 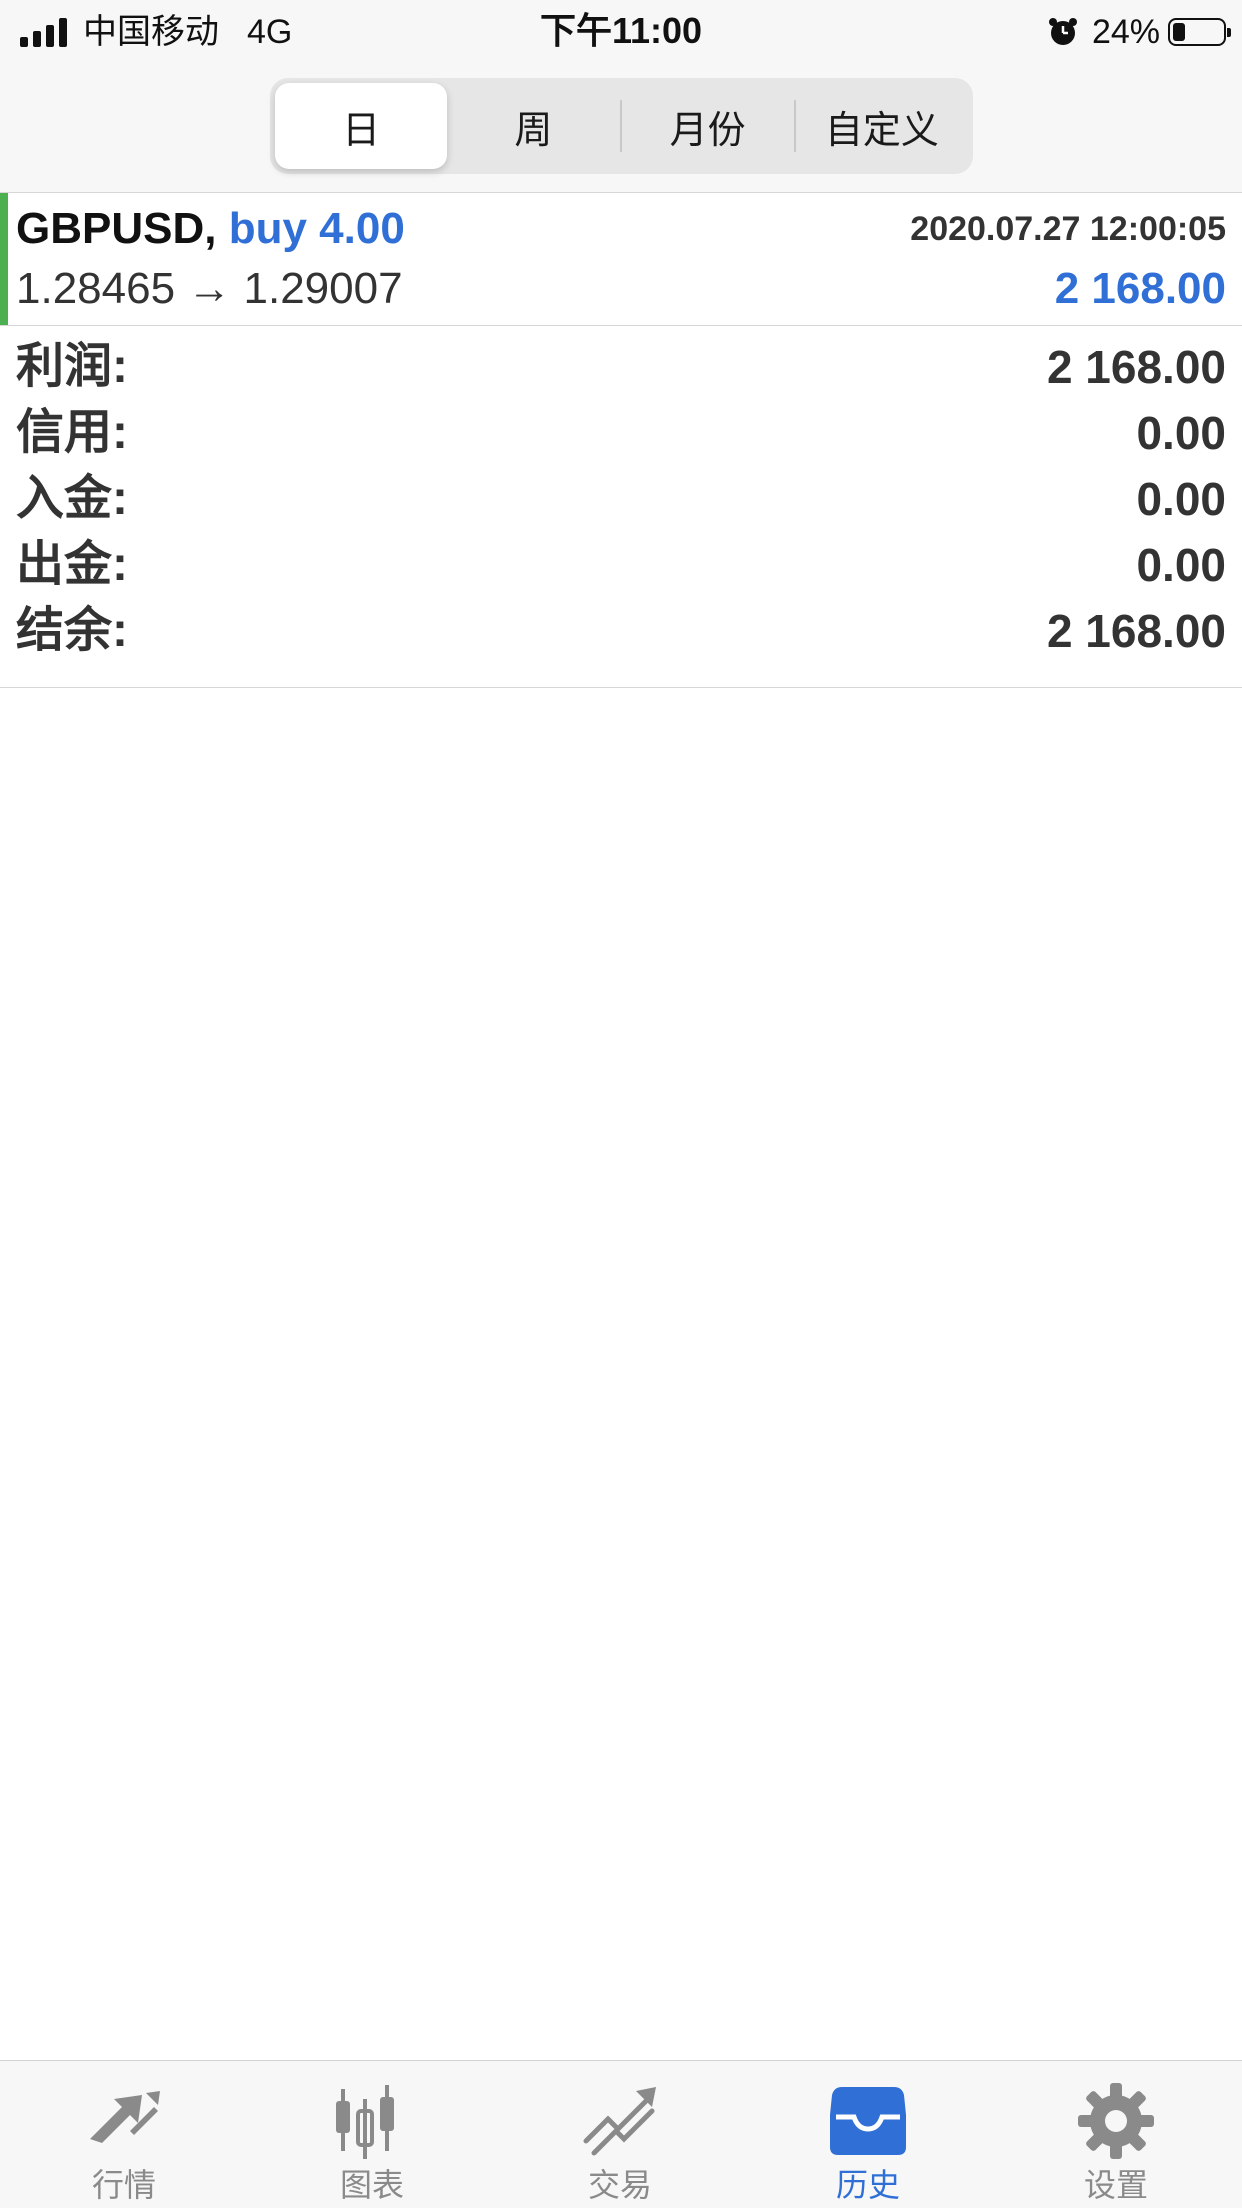 I want to click on tab-trade: 交易, so click(x=620, y=2135).